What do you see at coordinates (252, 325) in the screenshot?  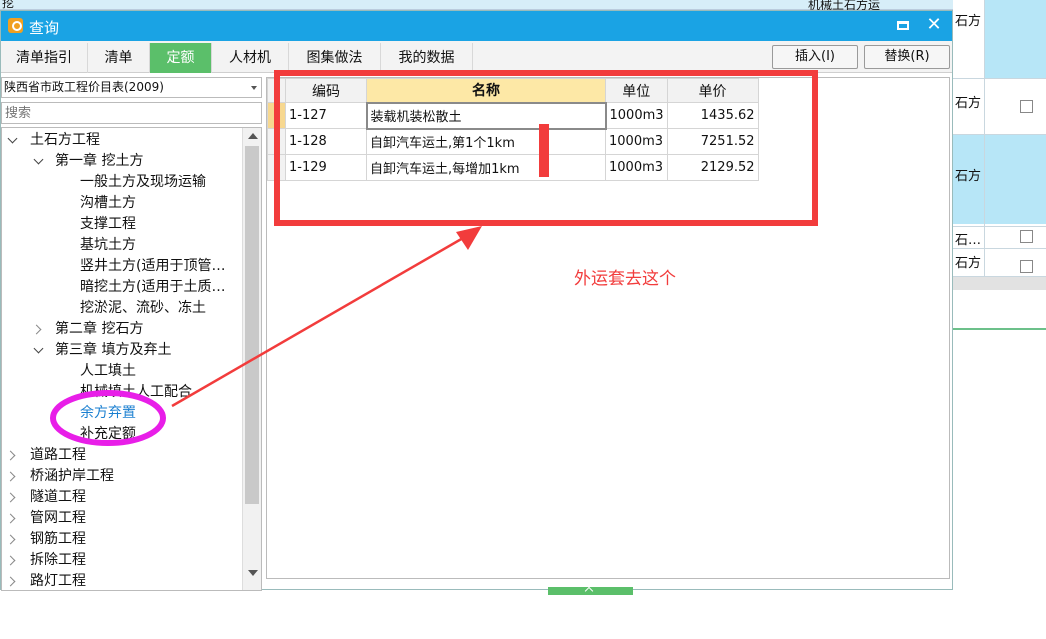 I see `scroll-thumb` at bounding box center [252, 325].